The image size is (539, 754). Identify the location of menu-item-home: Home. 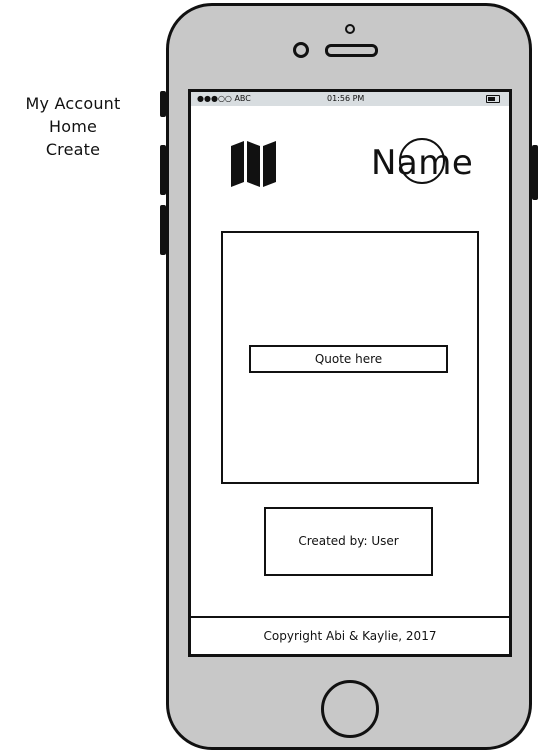
(73, 126).